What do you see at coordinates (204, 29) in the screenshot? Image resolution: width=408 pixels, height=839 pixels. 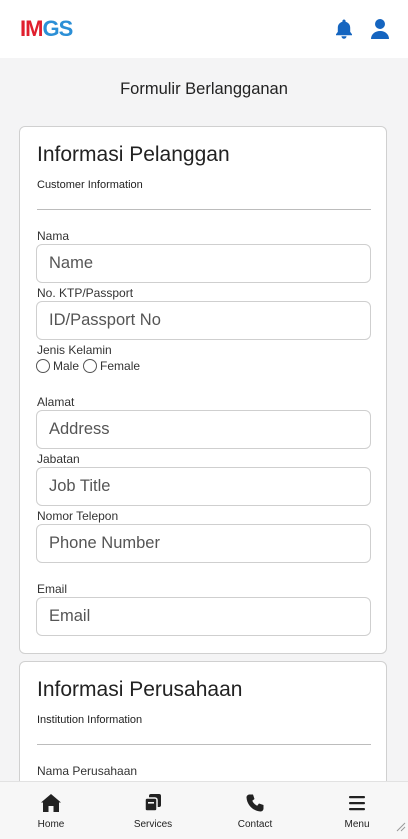 I see `top-bar: IM GS` at bounding box center [204, 29].